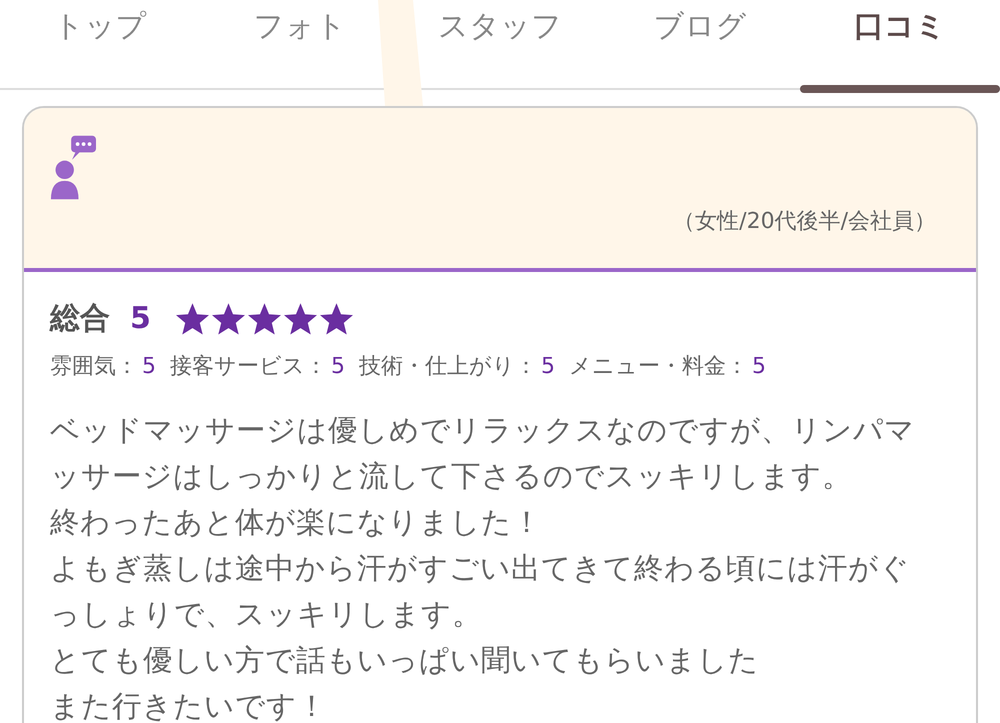 This screenshot has height=723, width=1000. Describe the element at coordinates (900, 25) in the screenshot. I see `tab: 口コミ` at that location.